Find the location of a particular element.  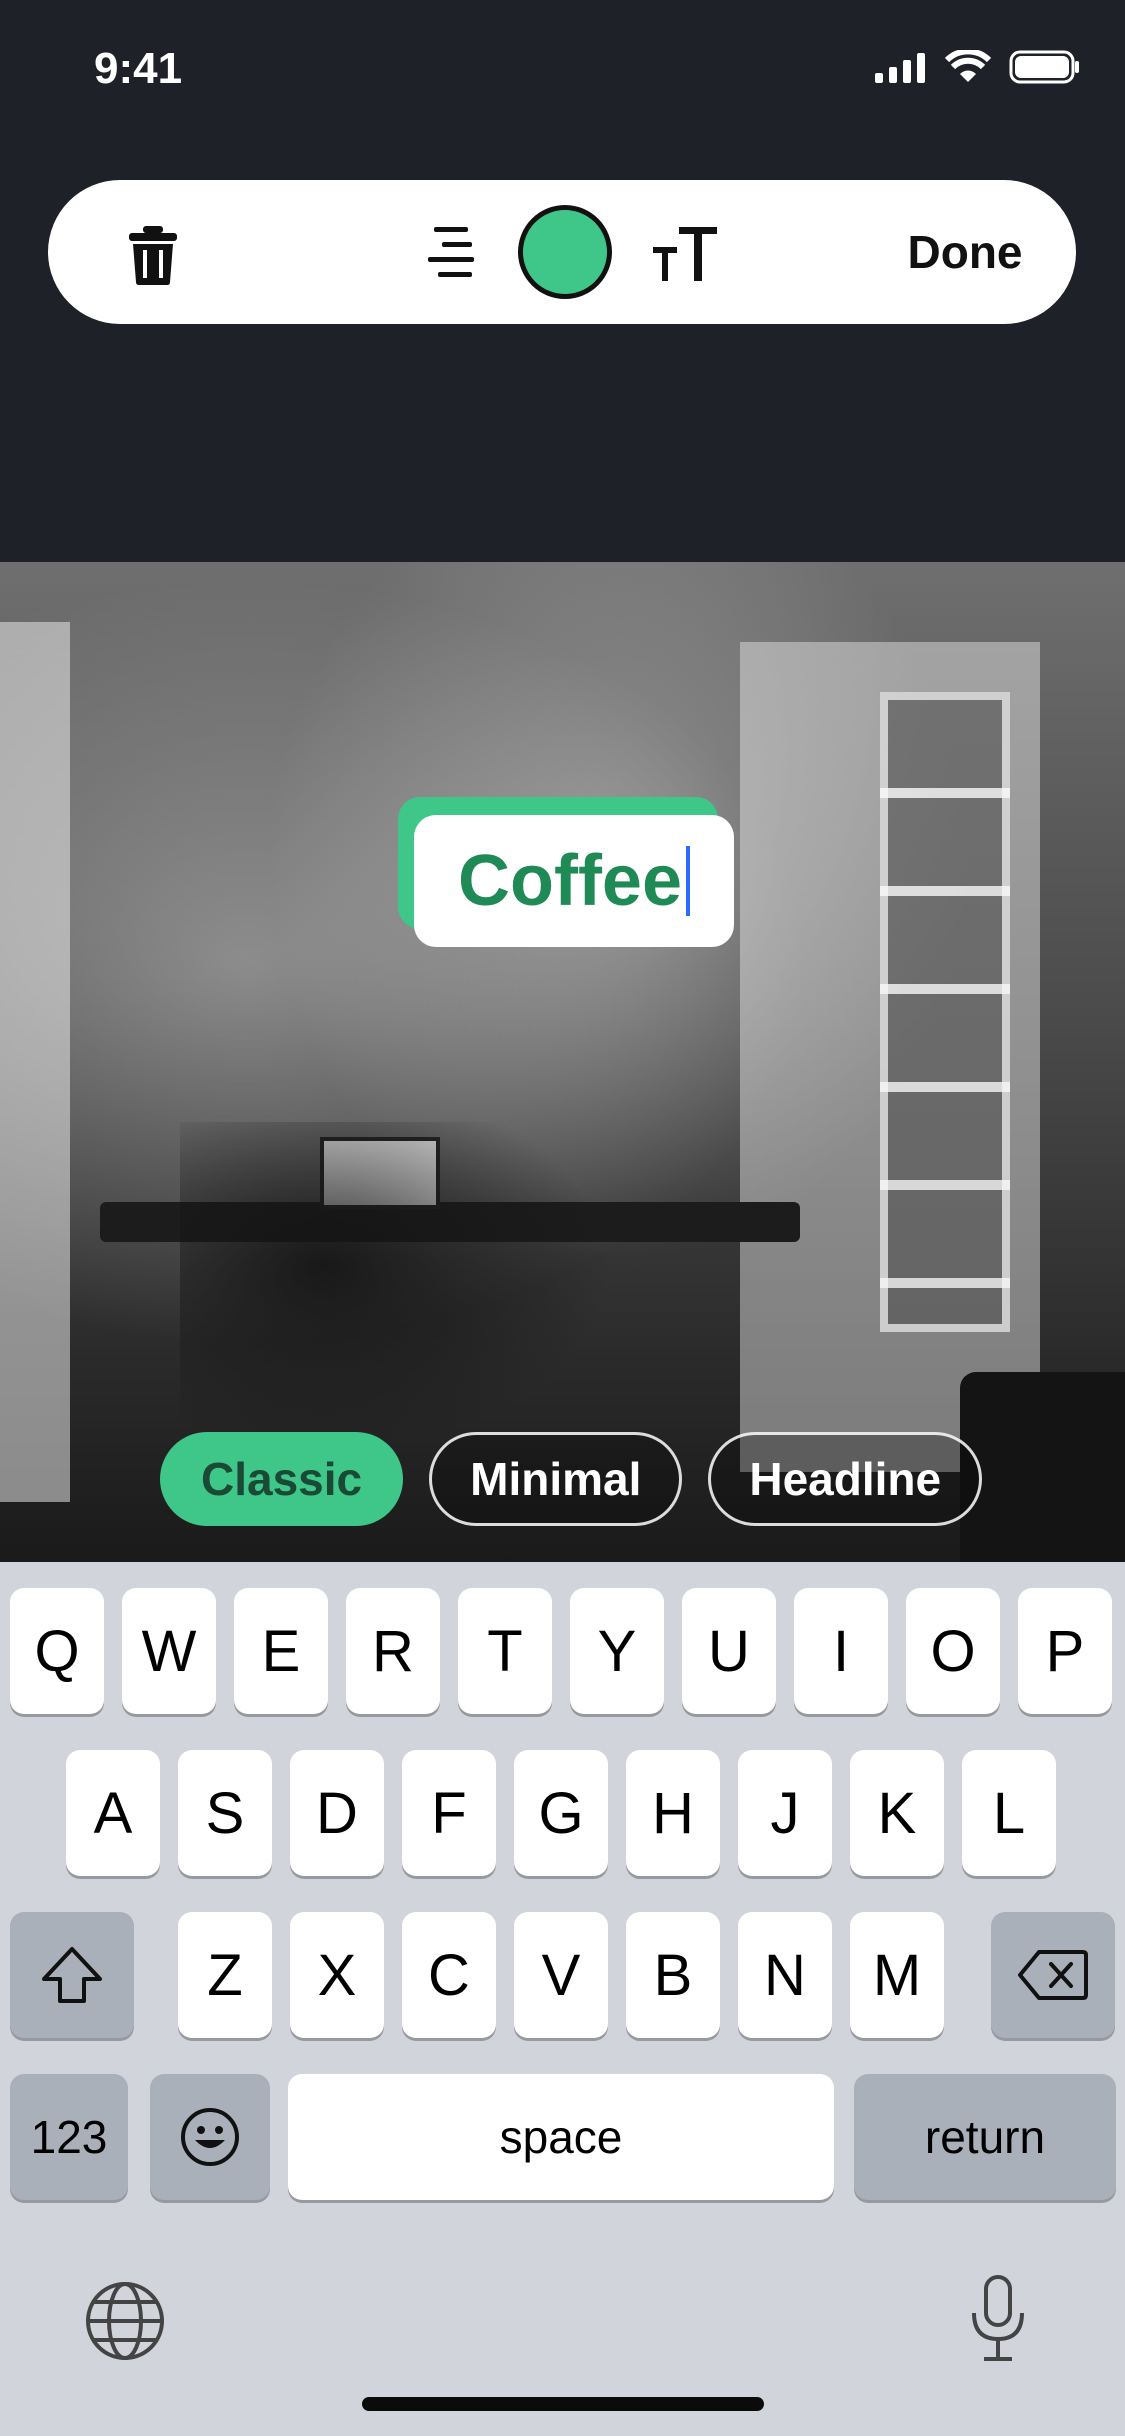

key-a: A is located at coordinates (113, 1813).